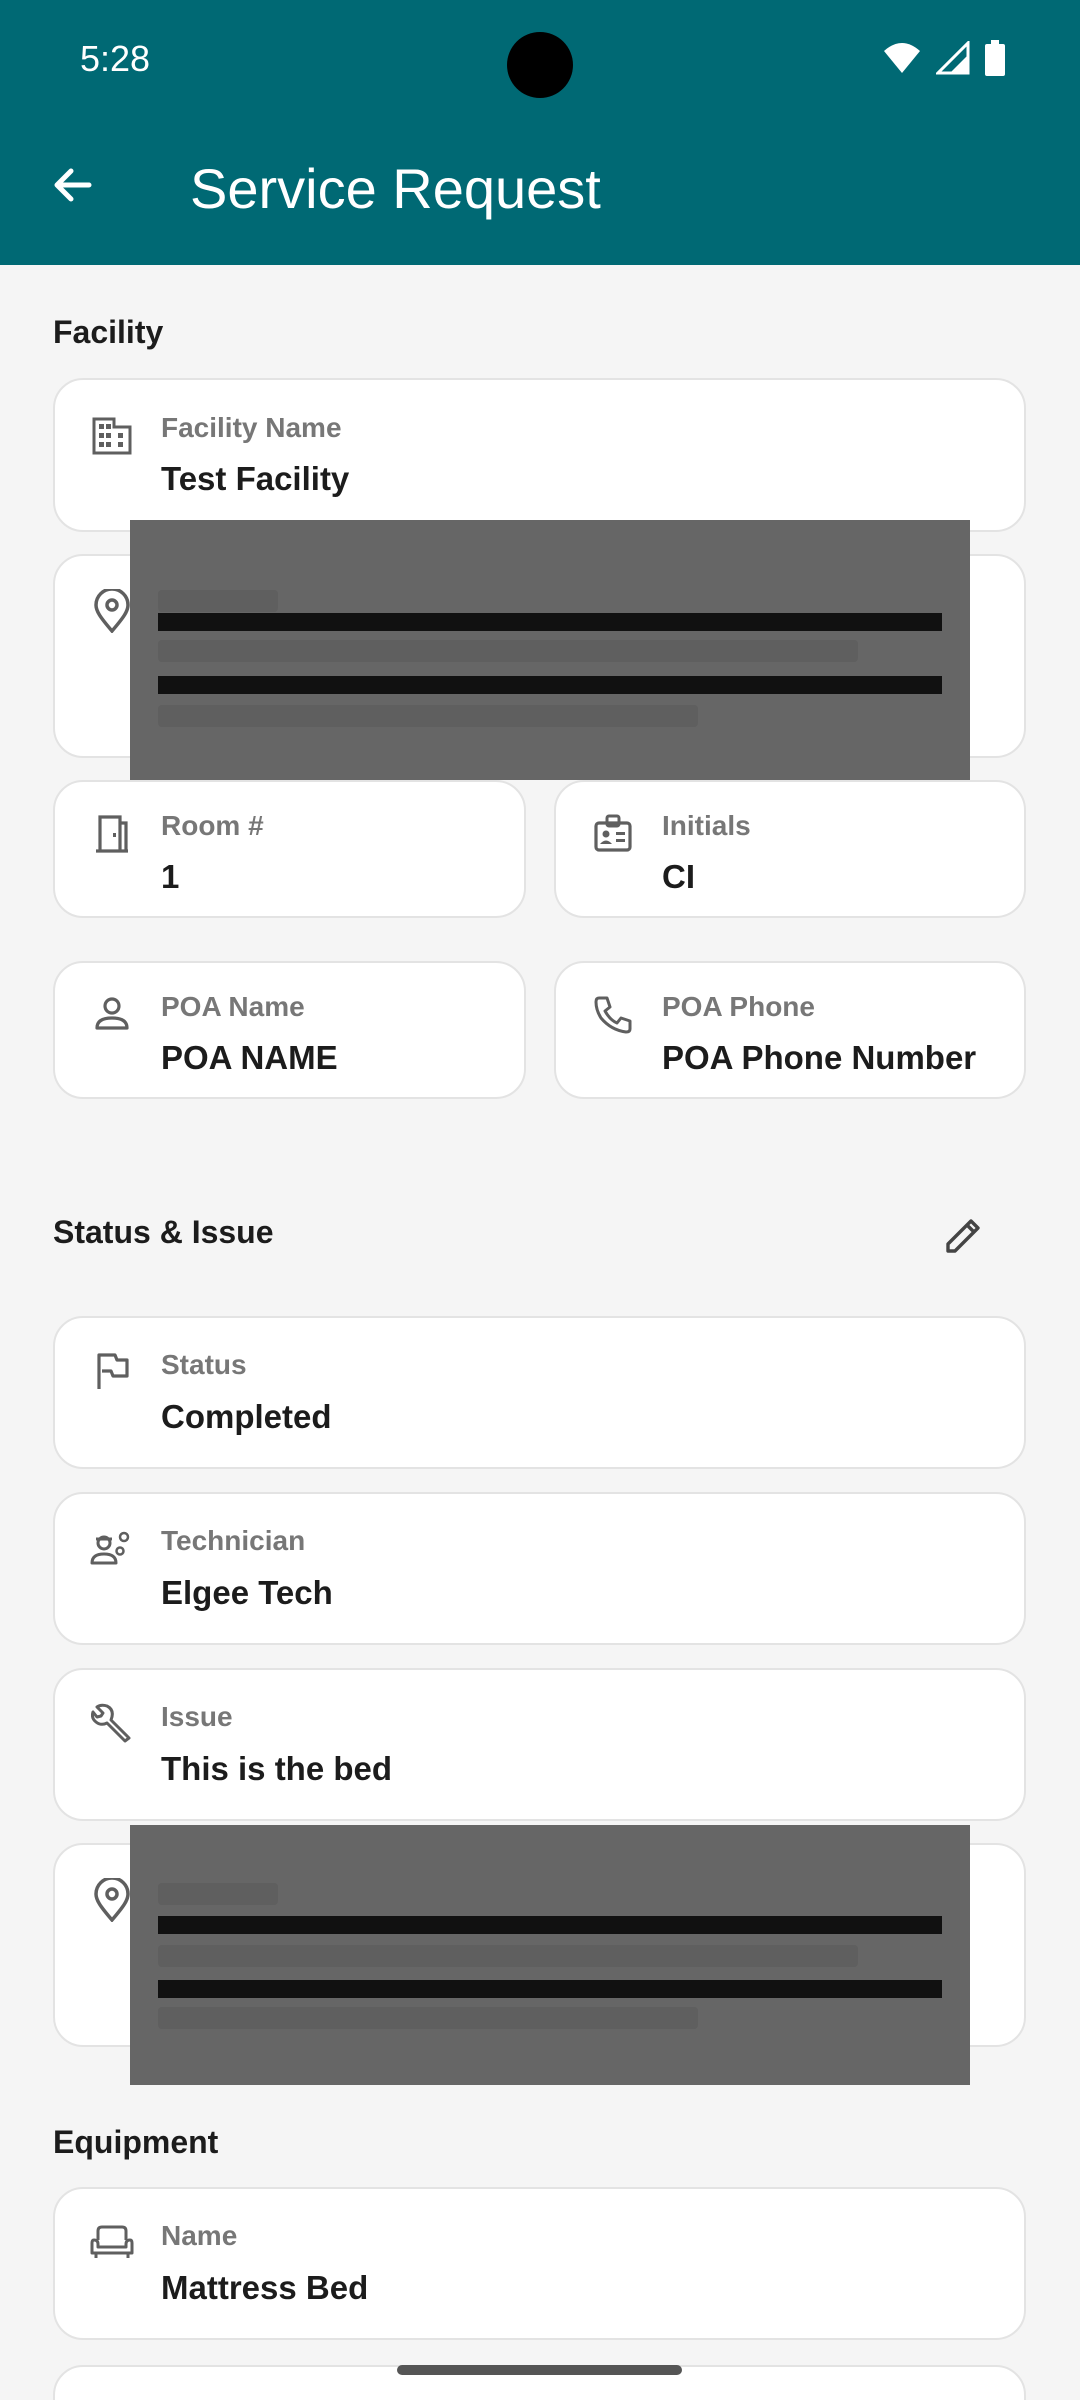  Describe the element at coordinates (540, 65) in the screenshot. I see `camera-cutout` at that location.